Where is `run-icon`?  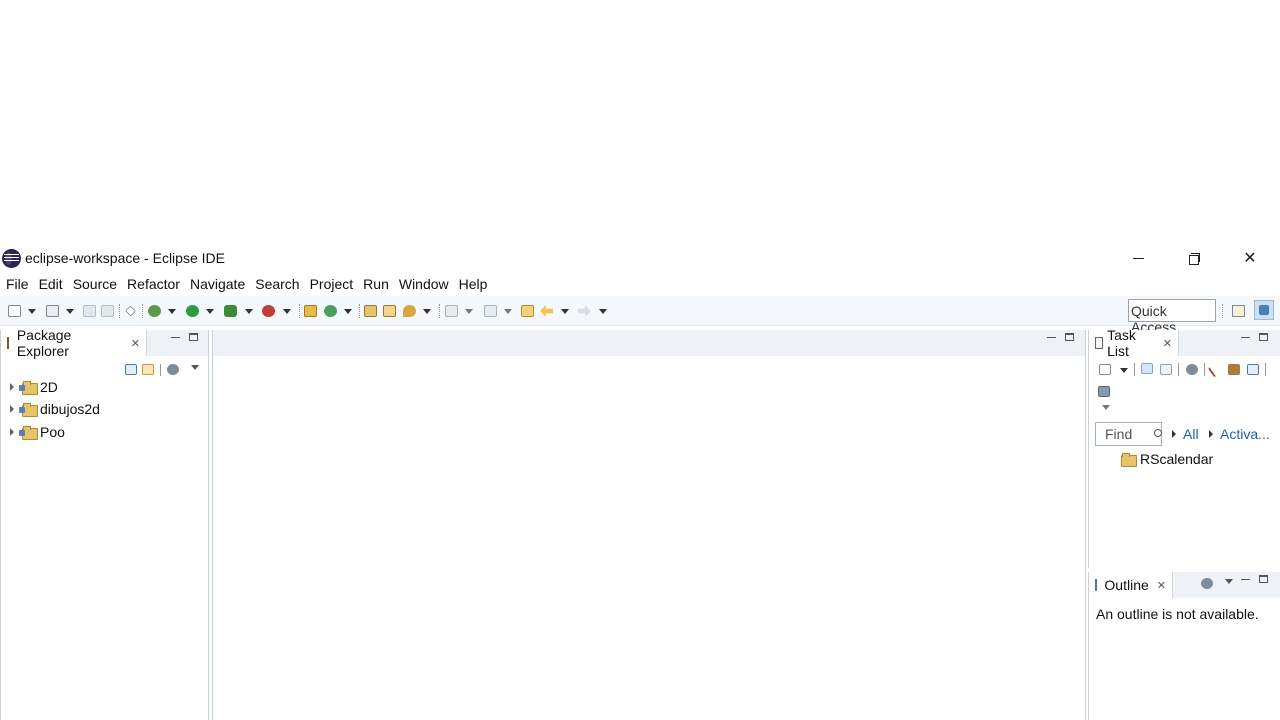 run-icon is located at coordinates (192, 311).